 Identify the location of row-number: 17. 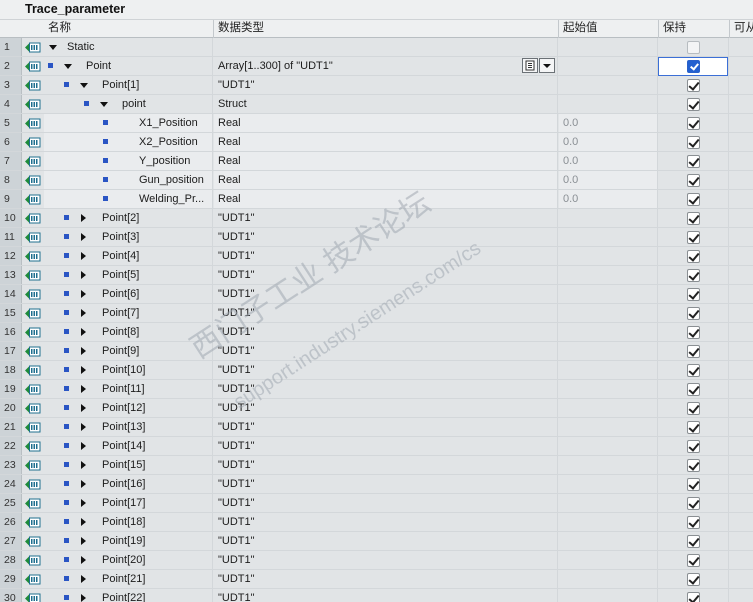
(11, 351).